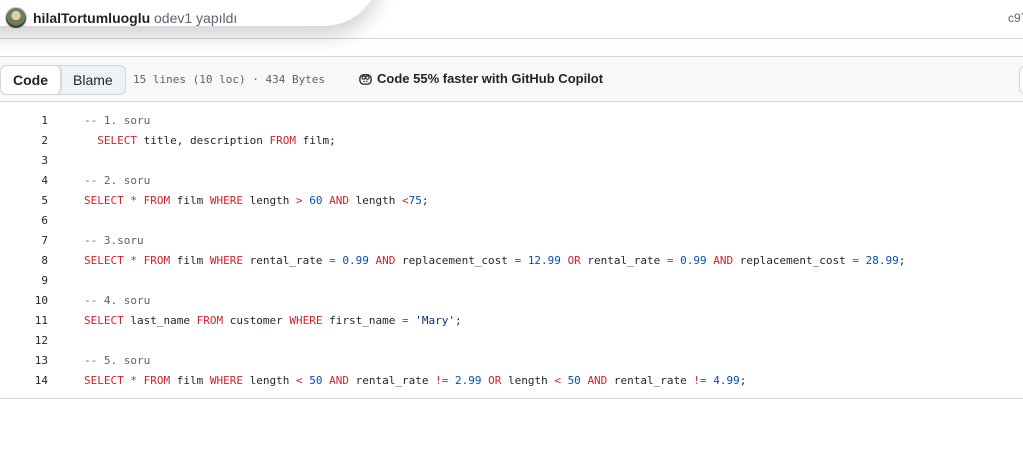 This screenshot has width=1023, height=453. What do you see at coordinates (24, 320) in the screenshot?
I see `line-number: 11` at bounding box center [24, 320].